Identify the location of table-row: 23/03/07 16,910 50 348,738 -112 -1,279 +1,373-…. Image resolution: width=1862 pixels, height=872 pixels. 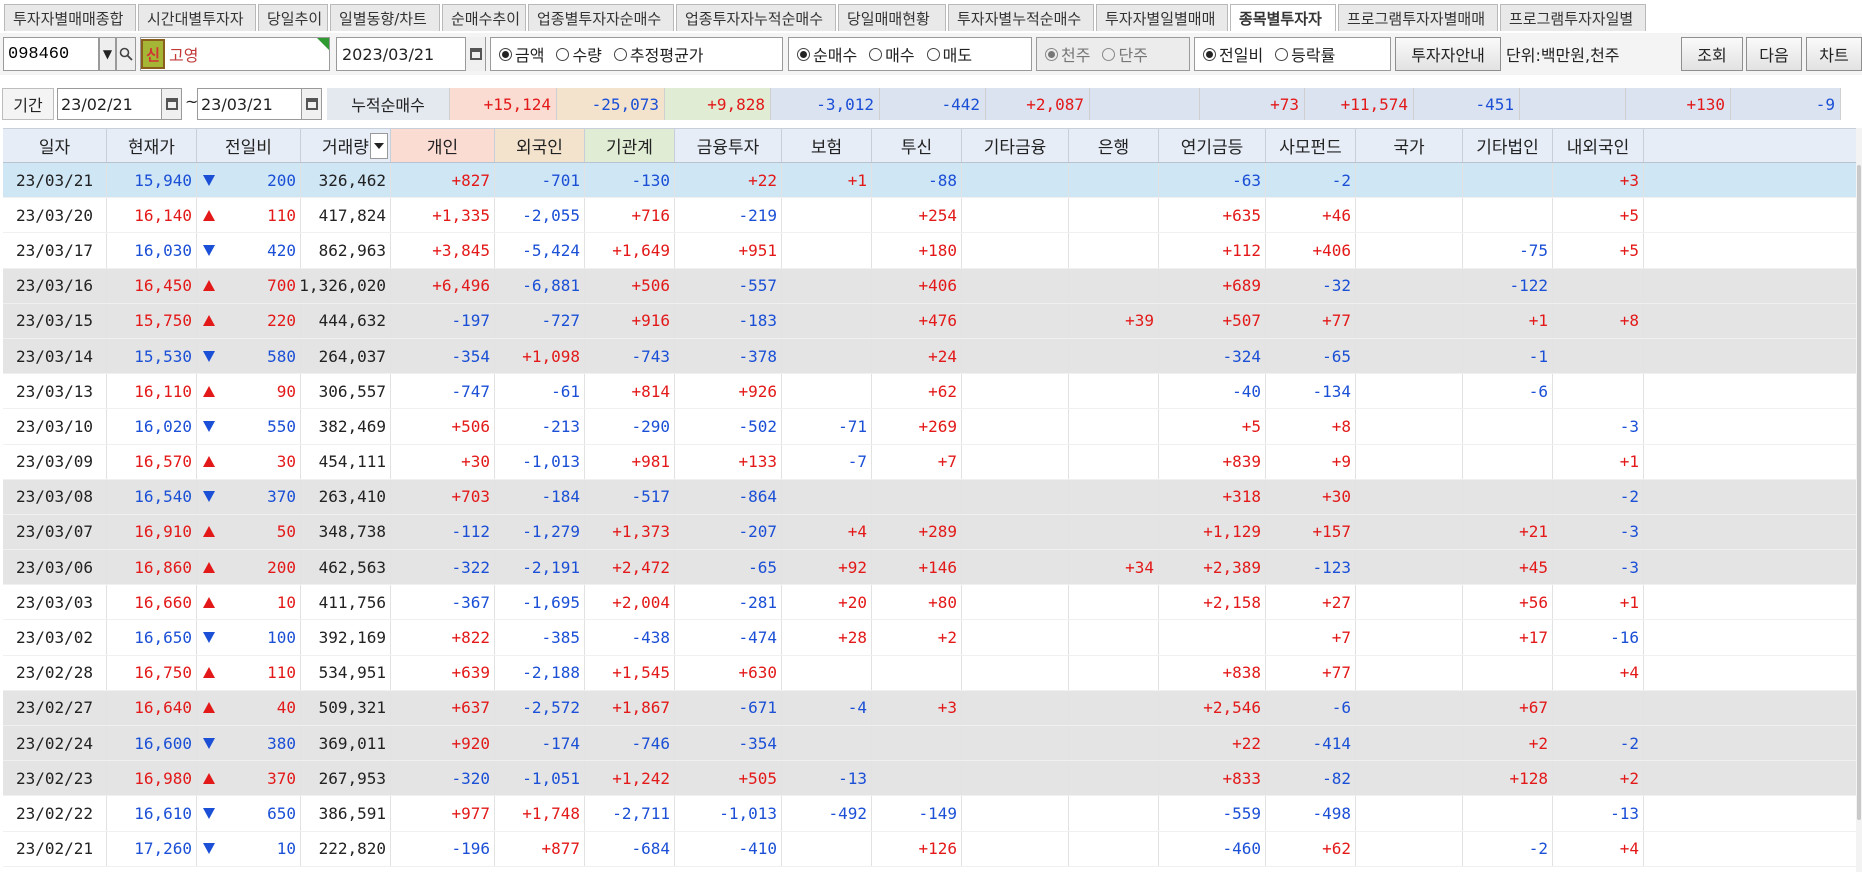
(930, 532).